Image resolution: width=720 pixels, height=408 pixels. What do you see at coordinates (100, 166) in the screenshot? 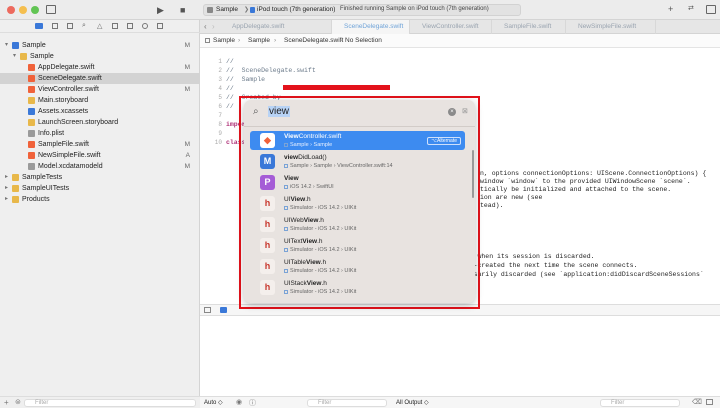
I see `file-tree-item: Model.xcdatamodeld M` at bounding box center [100, 166].